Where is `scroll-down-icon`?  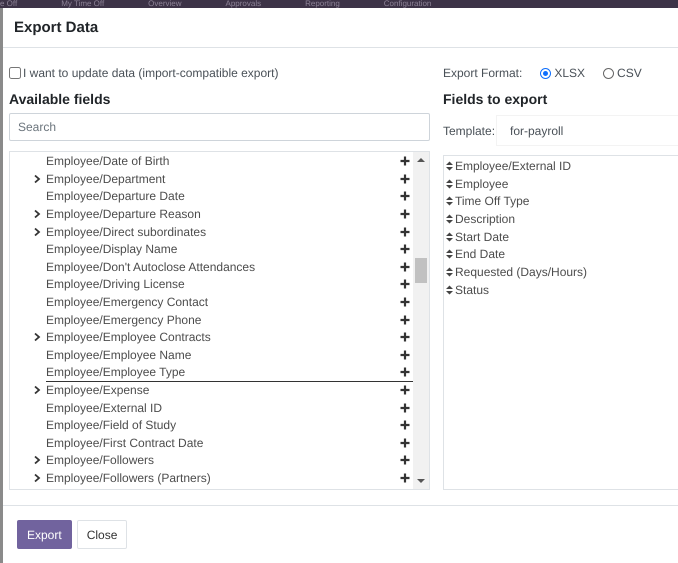
scroll-down-icon is located at coordinates (421, 481).